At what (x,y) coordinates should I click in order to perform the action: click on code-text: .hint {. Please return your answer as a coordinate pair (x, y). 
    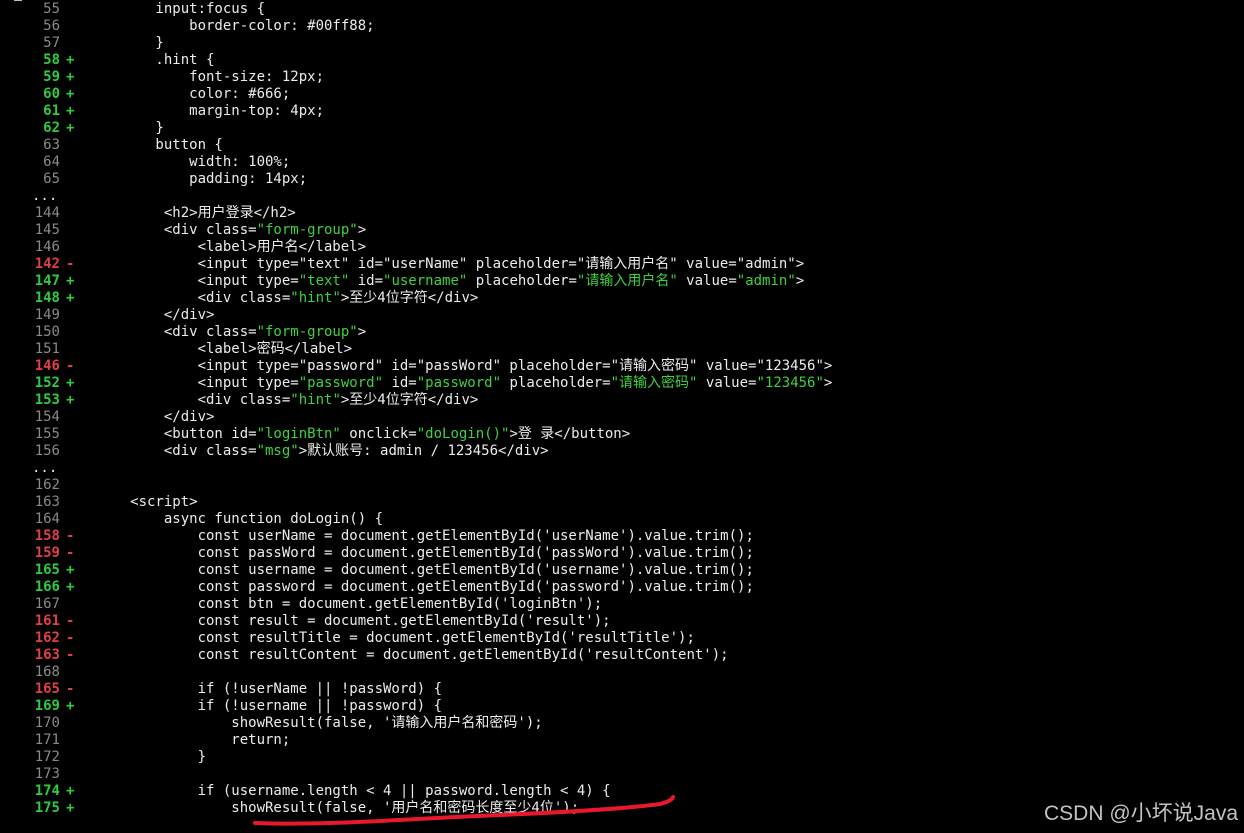
    Looking at the image, I should click on (151, 60).